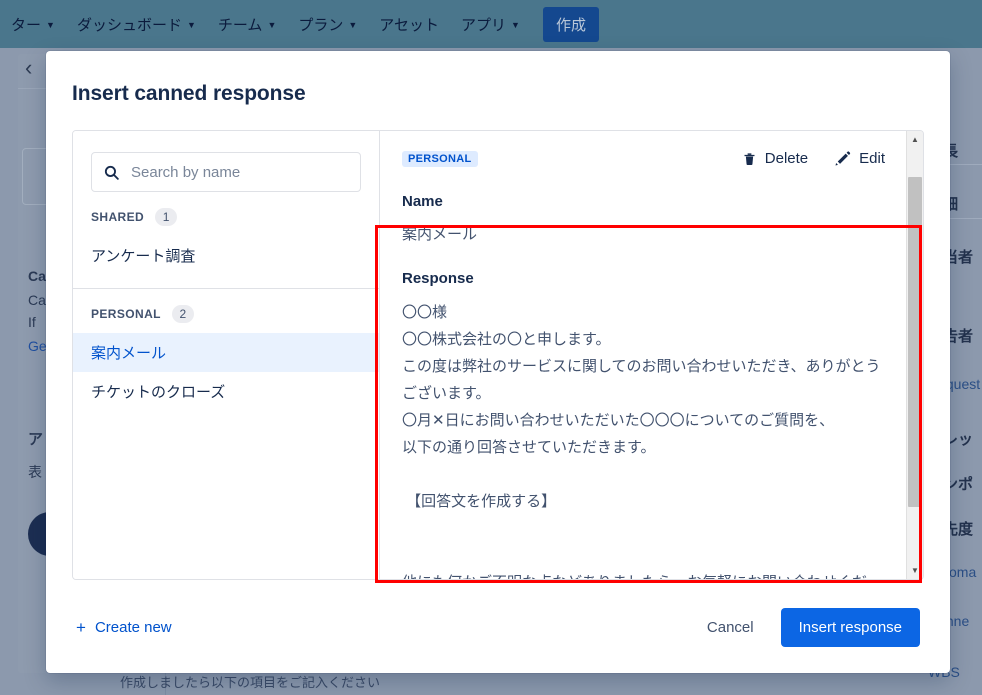  What do you see at coordinates (226, 311) in the screenshot?
I see `group-header-personal: PERSONAL 2` at bounding box center [226, 311].